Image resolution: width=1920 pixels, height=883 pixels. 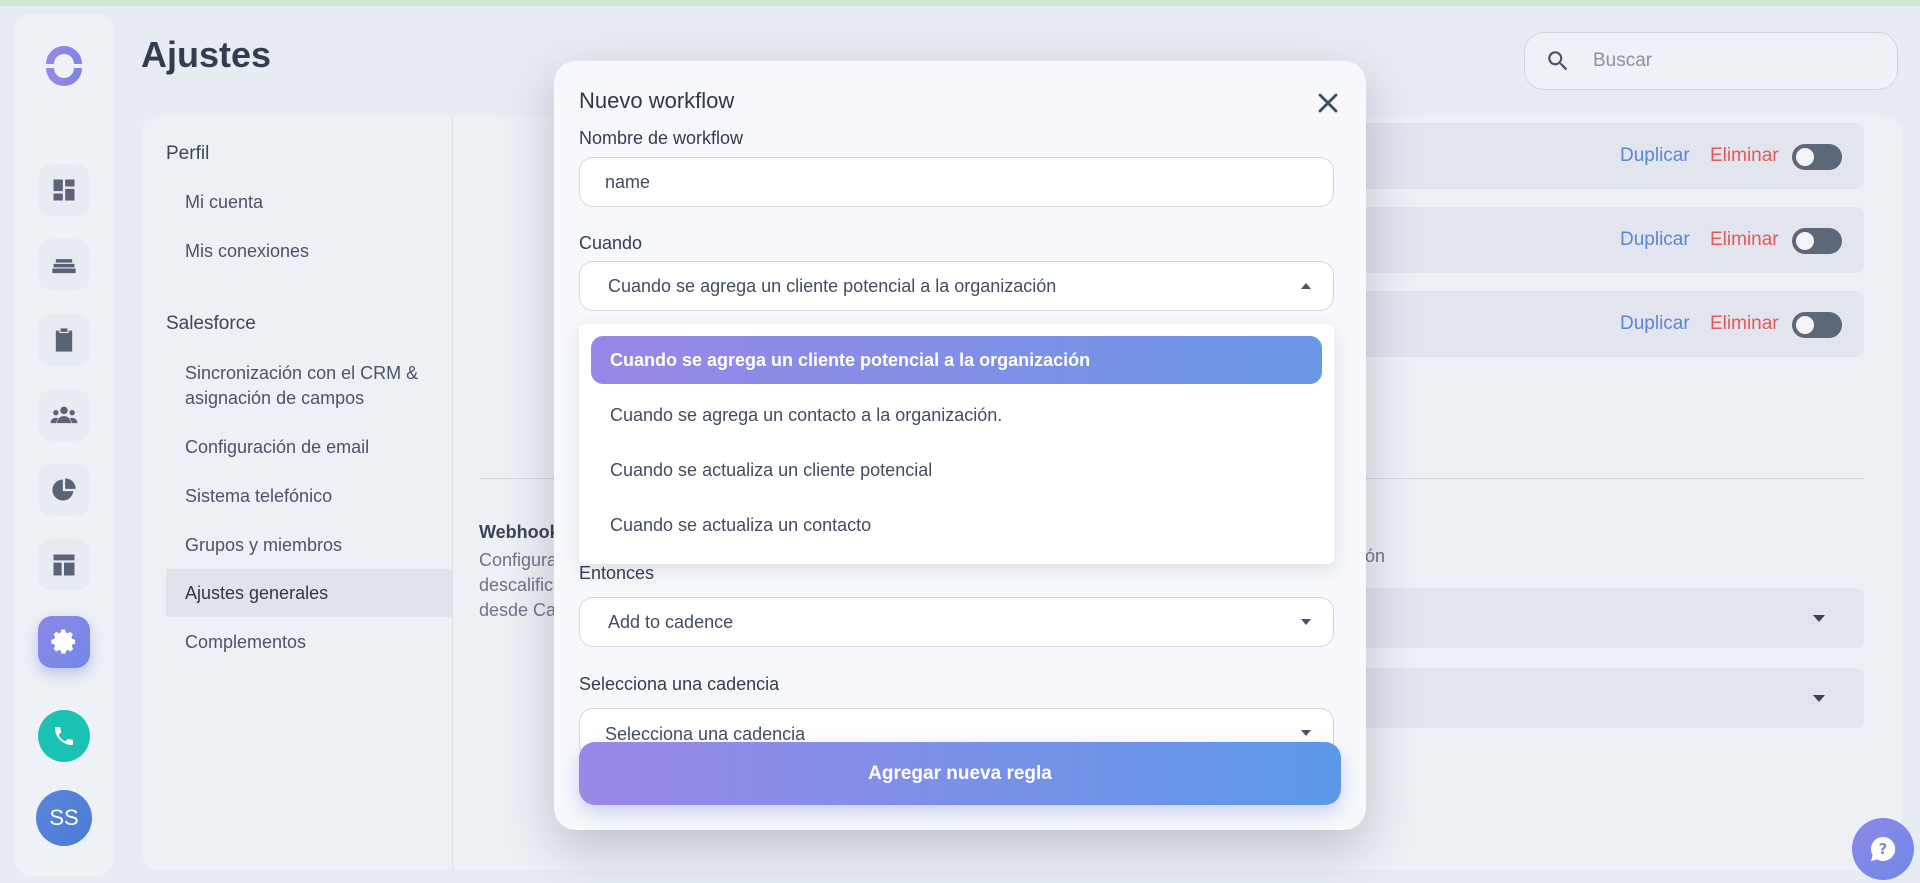 I want to click on people-icon, so click(x=64, y=415).